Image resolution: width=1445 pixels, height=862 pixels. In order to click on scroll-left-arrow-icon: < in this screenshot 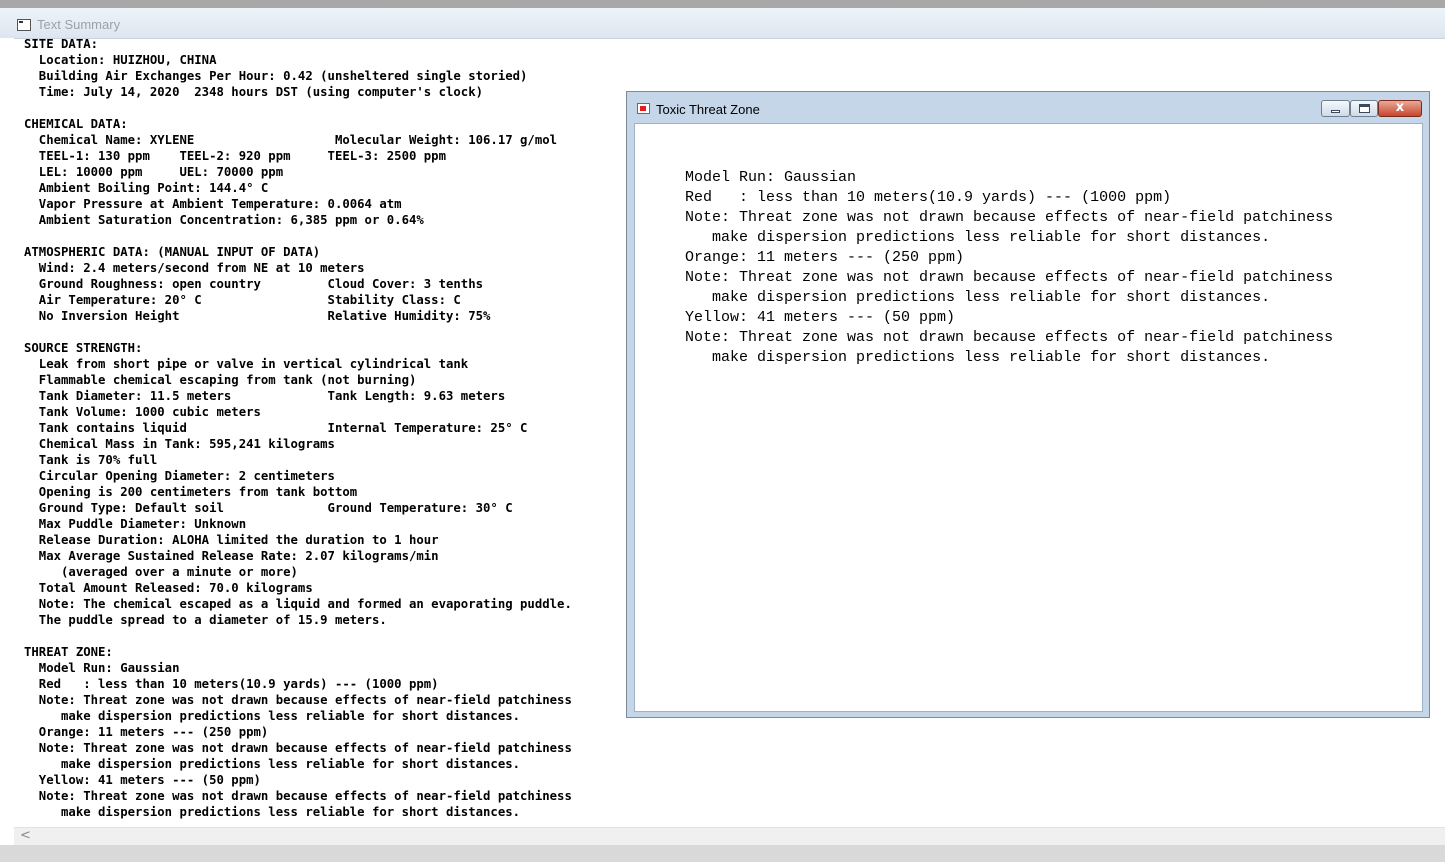, I will do `click(25, 835)`.